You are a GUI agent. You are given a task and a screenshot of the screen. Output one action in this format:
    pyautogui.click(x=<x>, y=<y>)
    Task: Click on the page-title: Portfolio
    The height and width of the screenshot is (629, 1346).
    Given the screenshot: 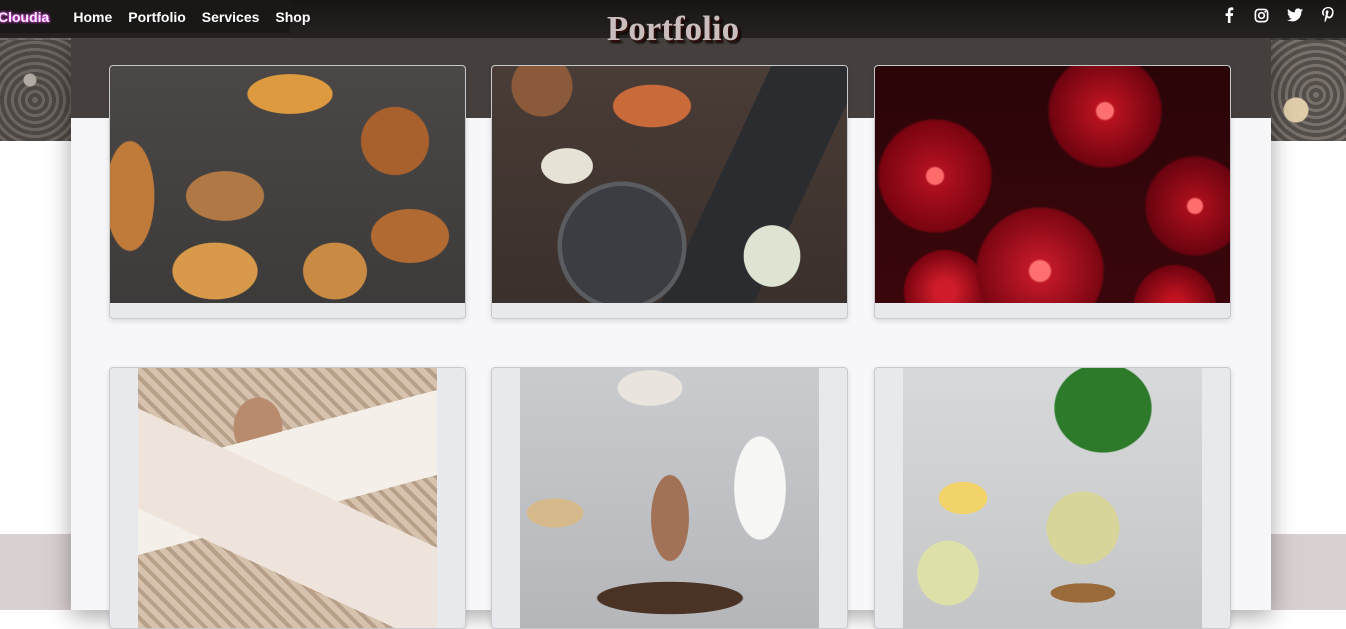 What is the action you would take?
    pyautogui.click(x=673, y=28)
    